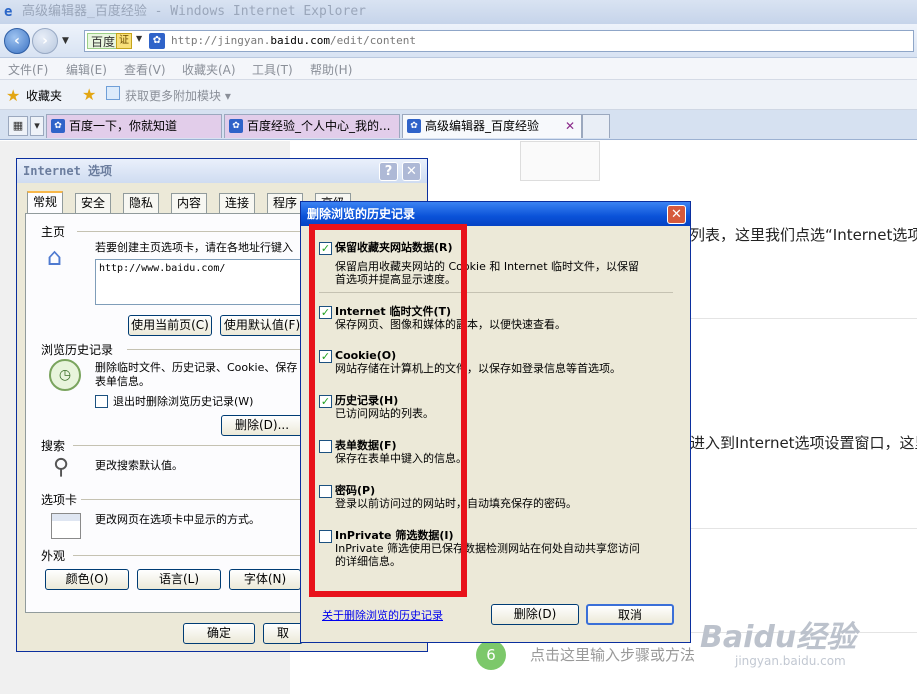 This screenshot has height=694, width=917. I want to click on tab-security: 安全, so click(93, 203).